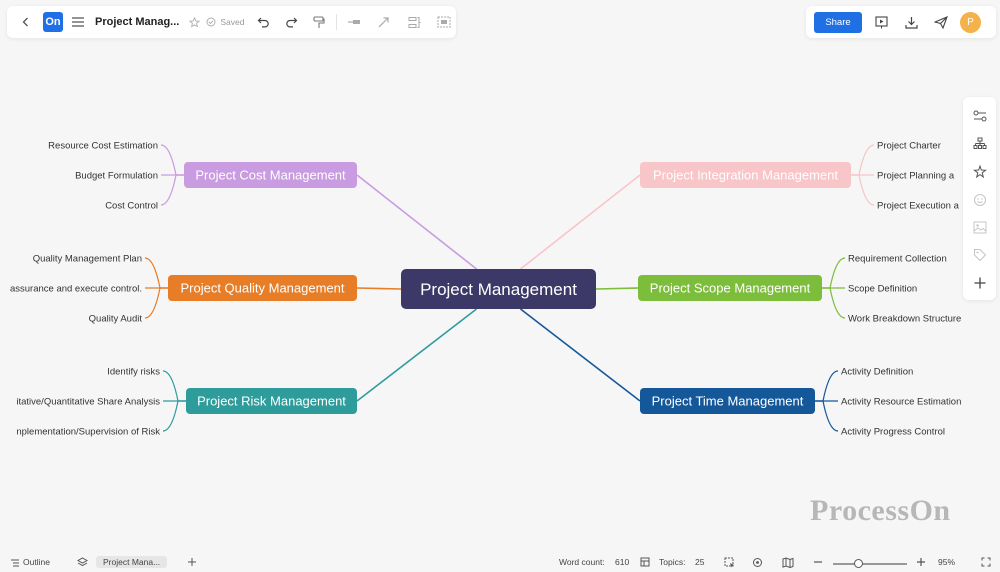  I want to click on branch-topic-label: Project Risk Management, so click(271, 401).